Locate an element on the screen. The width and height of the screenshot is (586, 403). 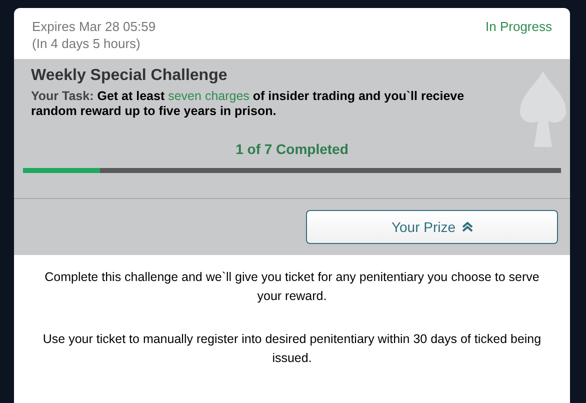
challenge-title: Weekly Special Challenge is located at coordinates (129, 76).